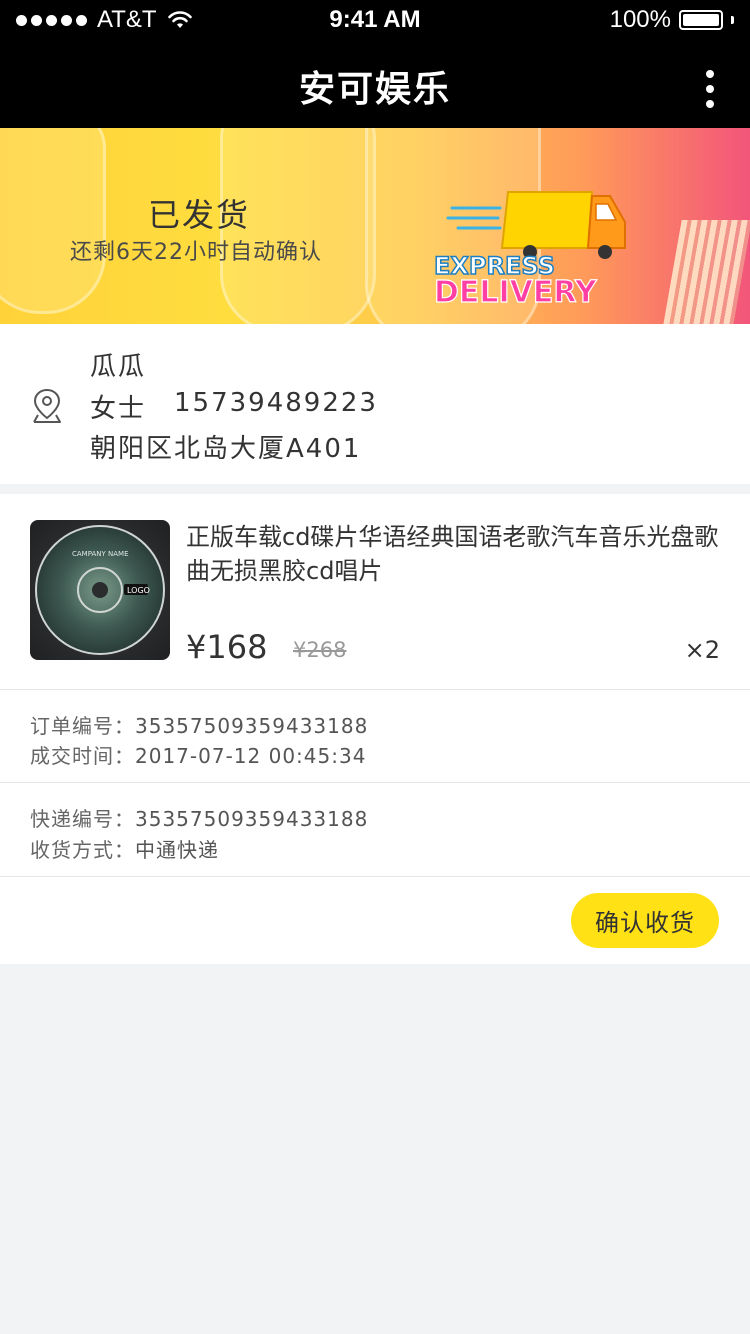  I want to click on deal-time-label: 成交时间：, so click(82, 756).